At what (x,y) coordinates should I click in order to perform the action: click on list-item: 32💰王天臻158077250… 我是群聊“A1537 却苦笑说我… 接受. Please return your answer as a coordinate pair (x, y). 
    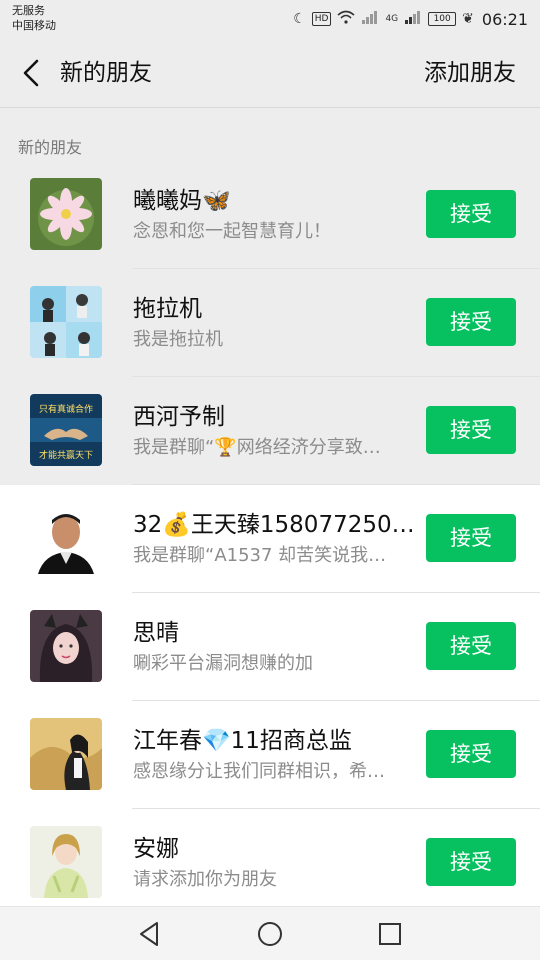
    Looking at the image, I should click on (270, 539).